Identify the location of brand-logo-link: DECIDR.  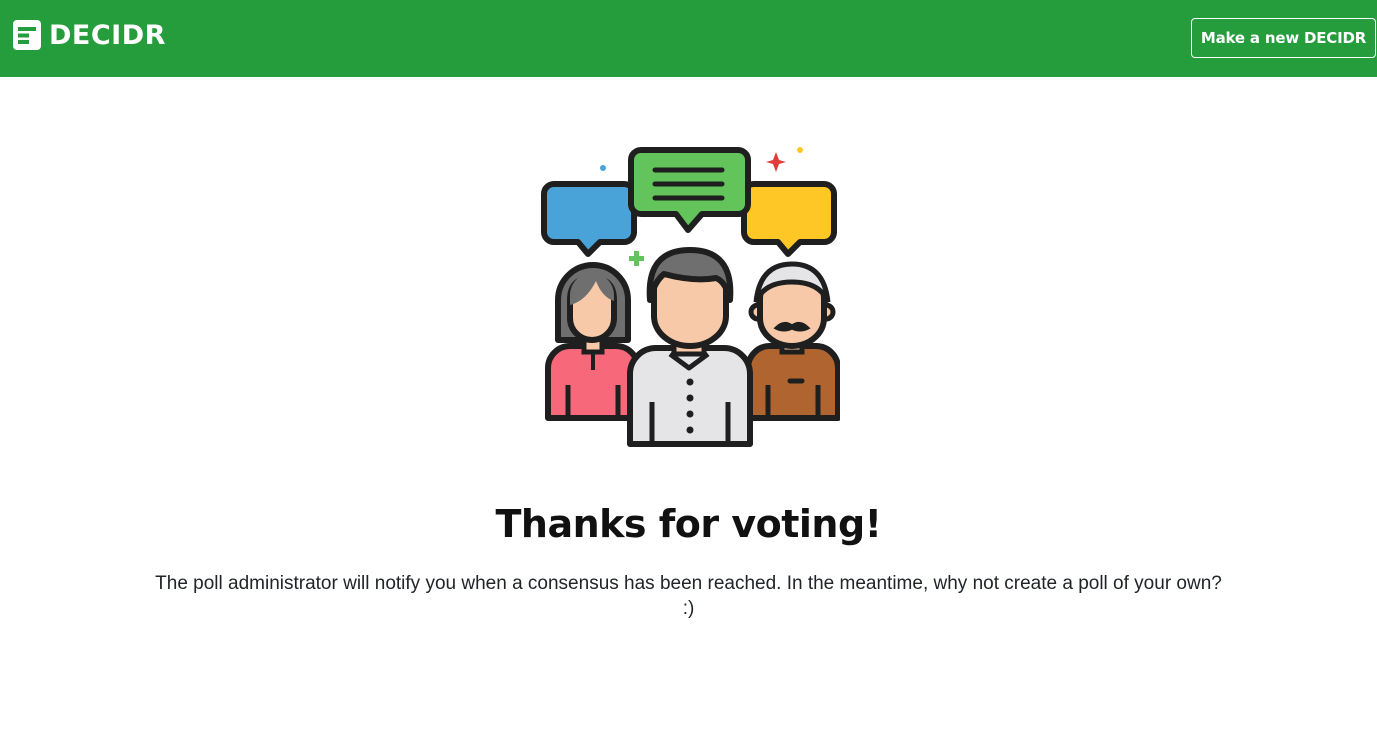
(89, 35).